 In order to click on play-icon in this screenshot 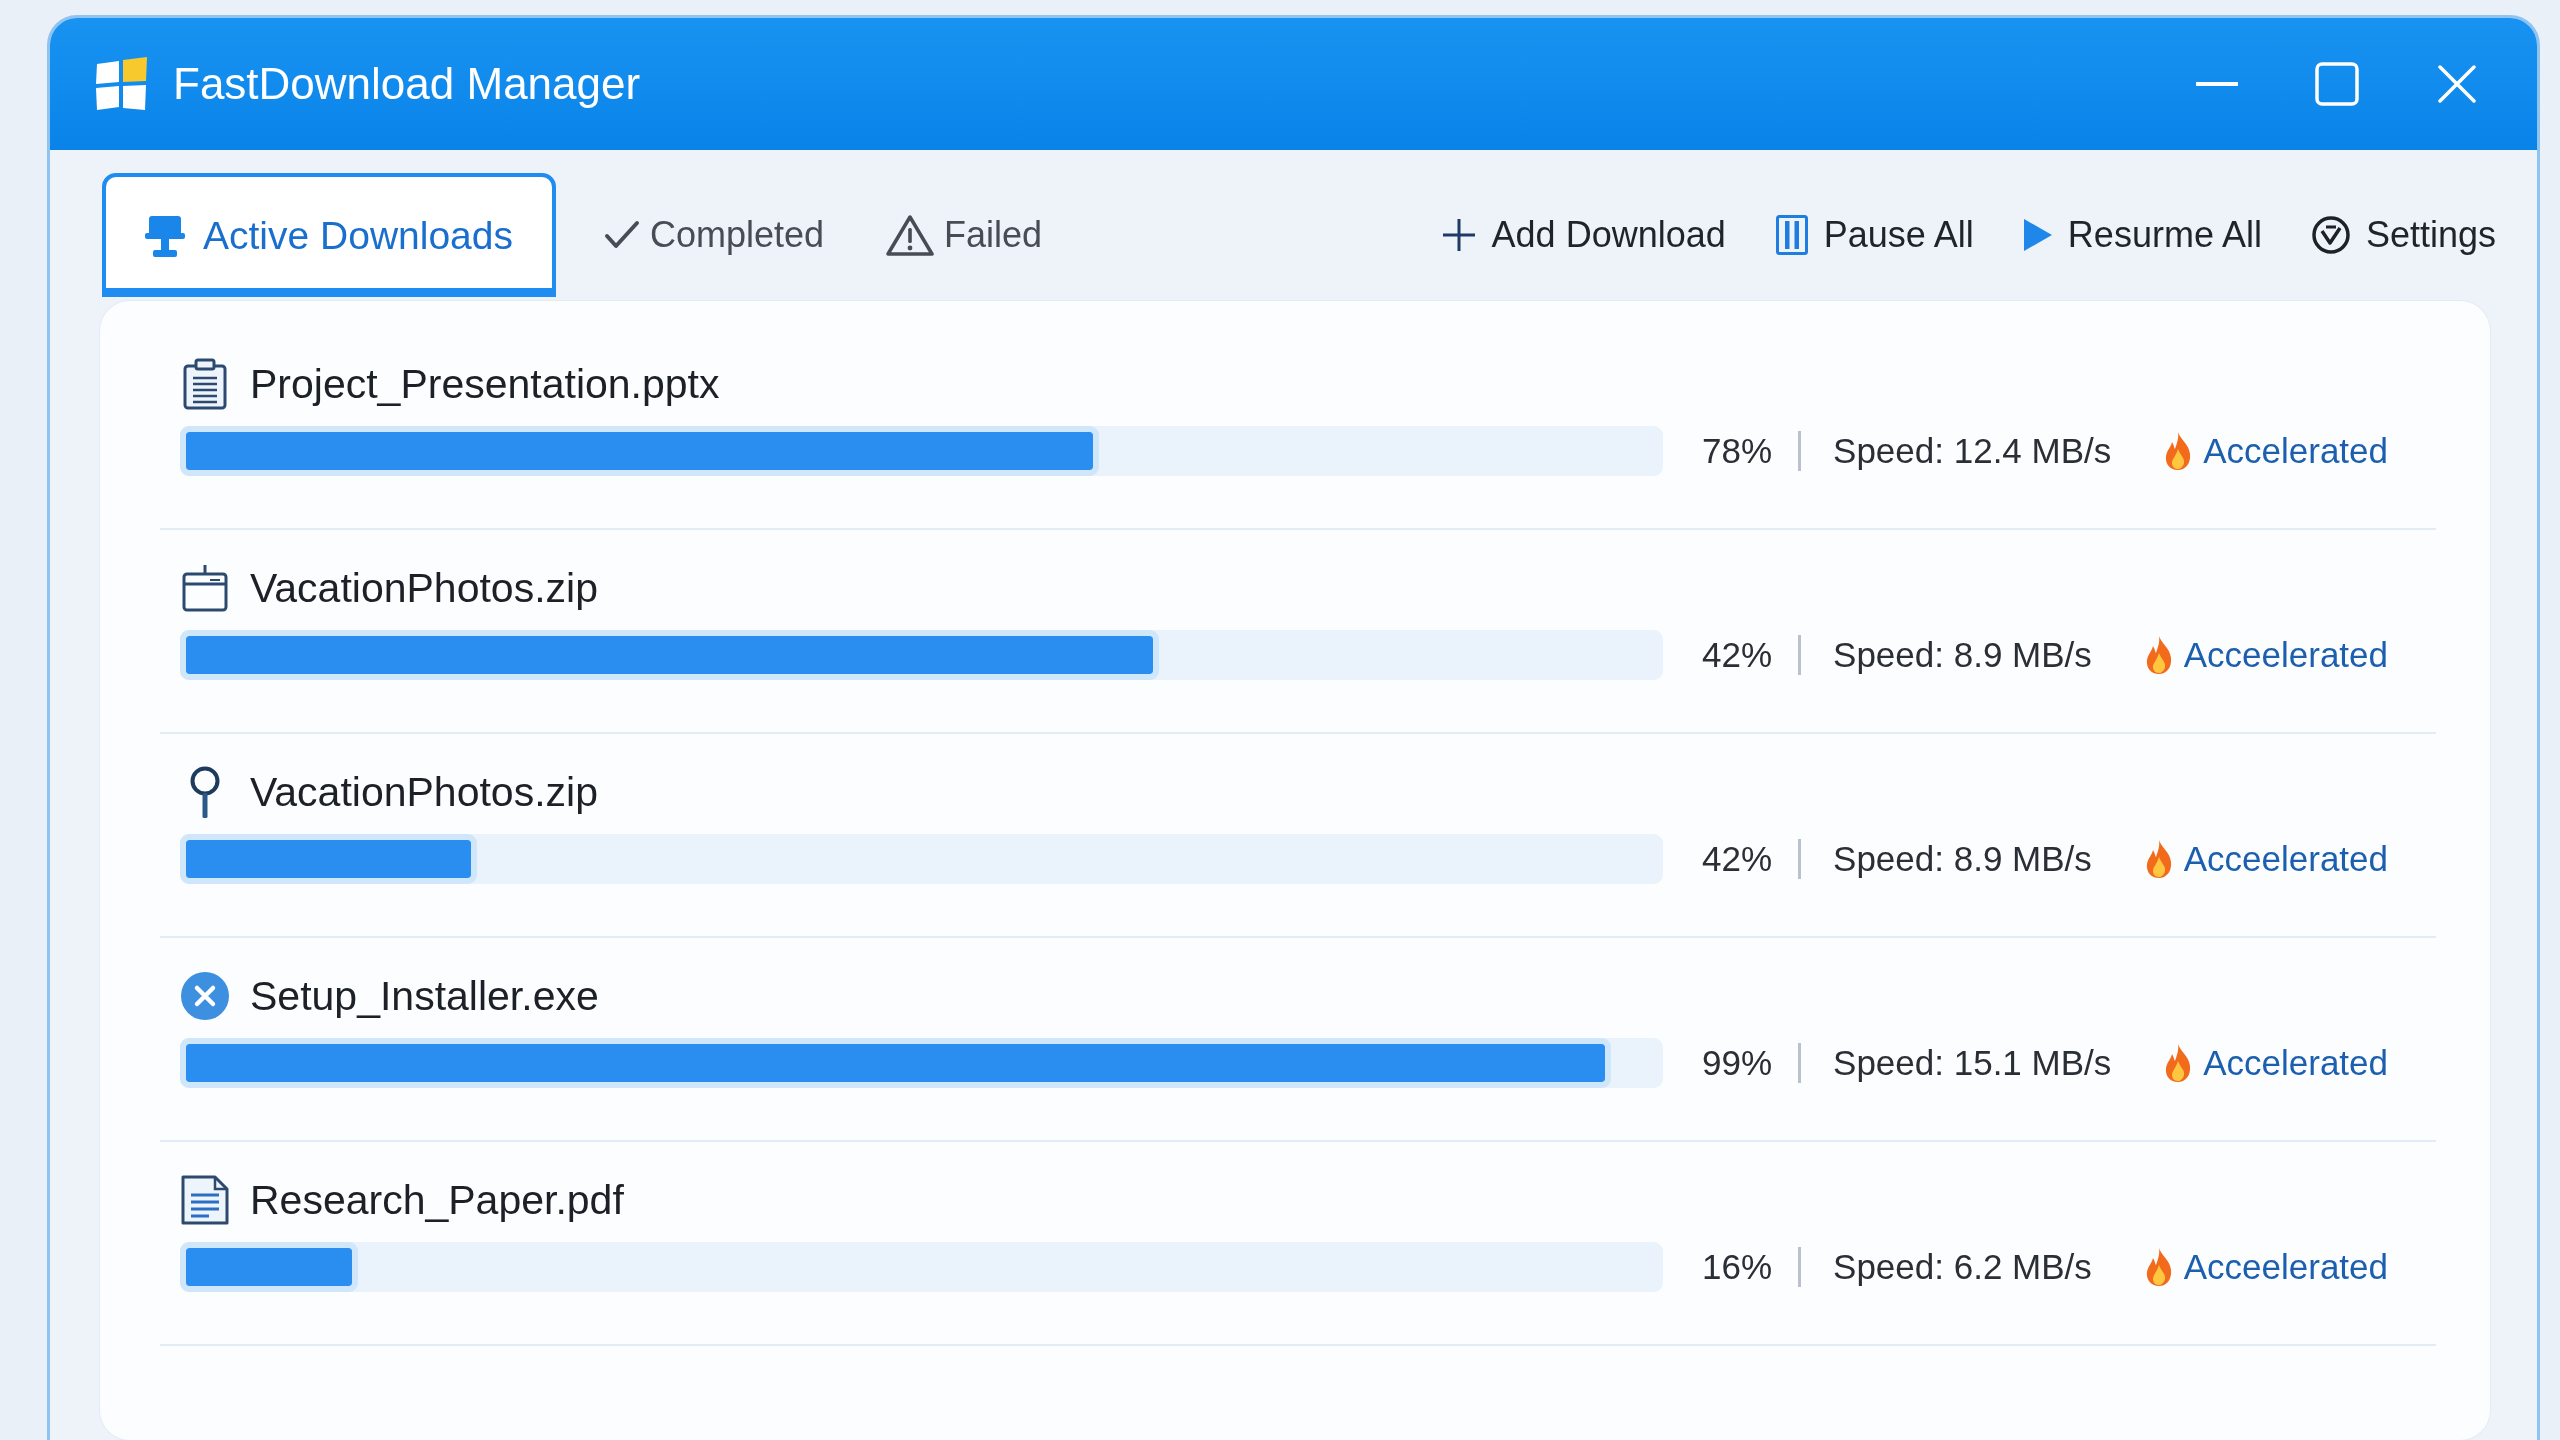, I will do `click(2037, 235)`.